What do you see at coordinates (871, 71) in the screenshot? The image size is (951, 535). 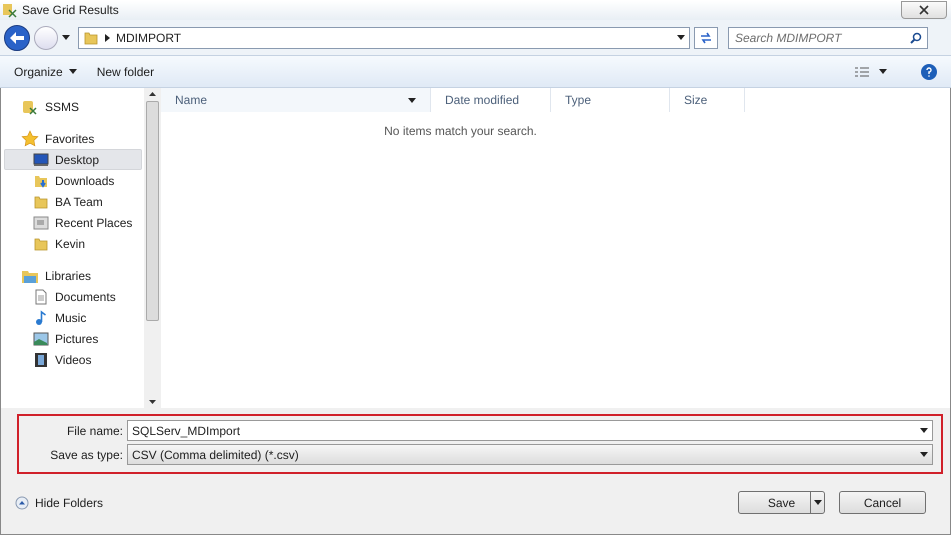 I see `view-button` at bounding box center [871, 71].